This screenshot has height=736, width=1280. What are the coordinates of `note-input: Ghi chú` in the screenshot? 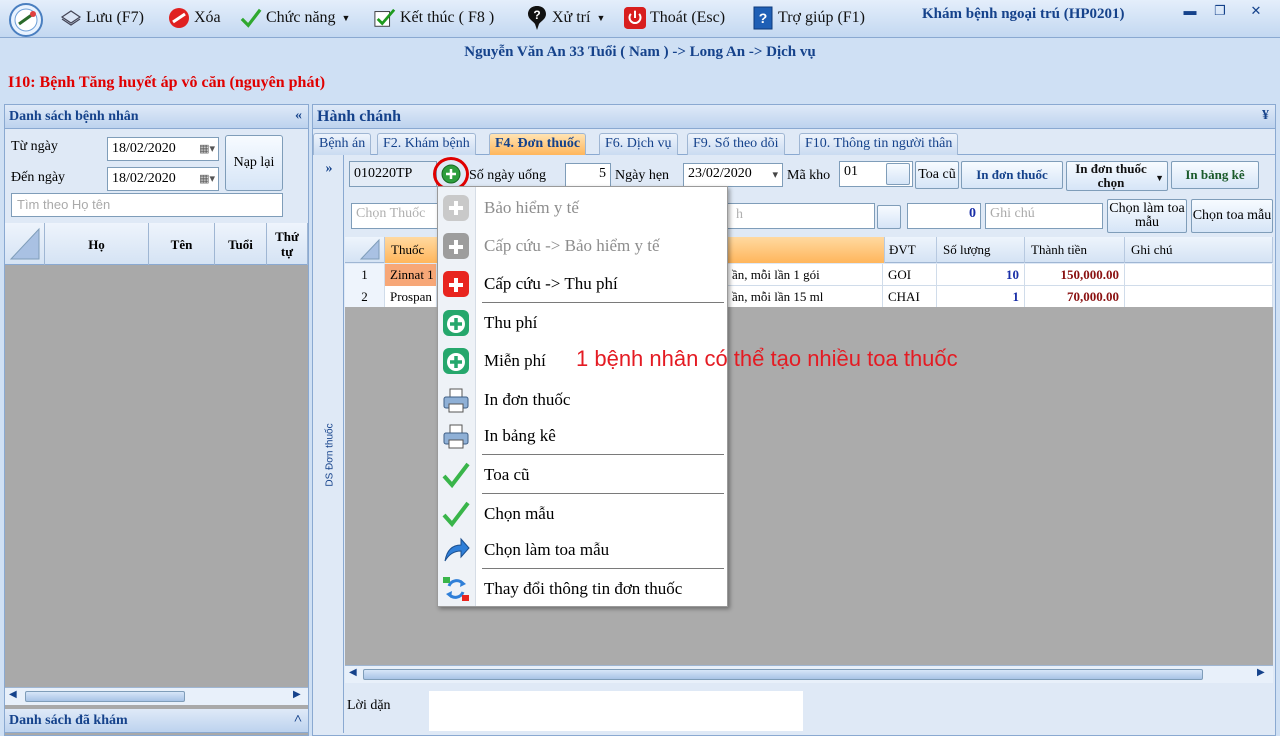 It's located at (1044, 216).